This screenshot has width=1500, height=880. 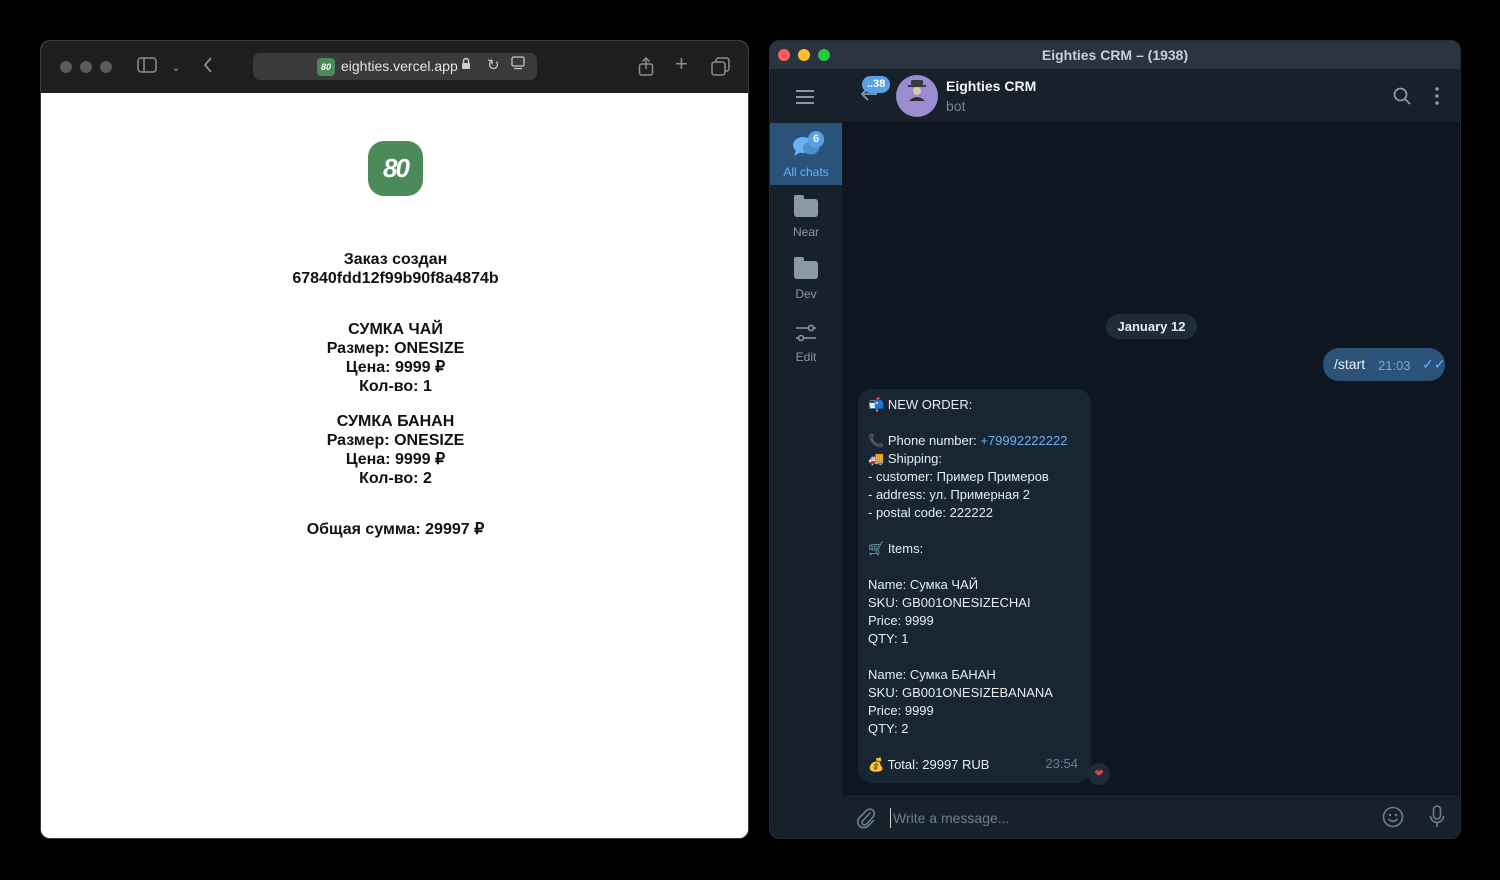 I want to click on folder-edit: Edit, so click(x=806, y=348).